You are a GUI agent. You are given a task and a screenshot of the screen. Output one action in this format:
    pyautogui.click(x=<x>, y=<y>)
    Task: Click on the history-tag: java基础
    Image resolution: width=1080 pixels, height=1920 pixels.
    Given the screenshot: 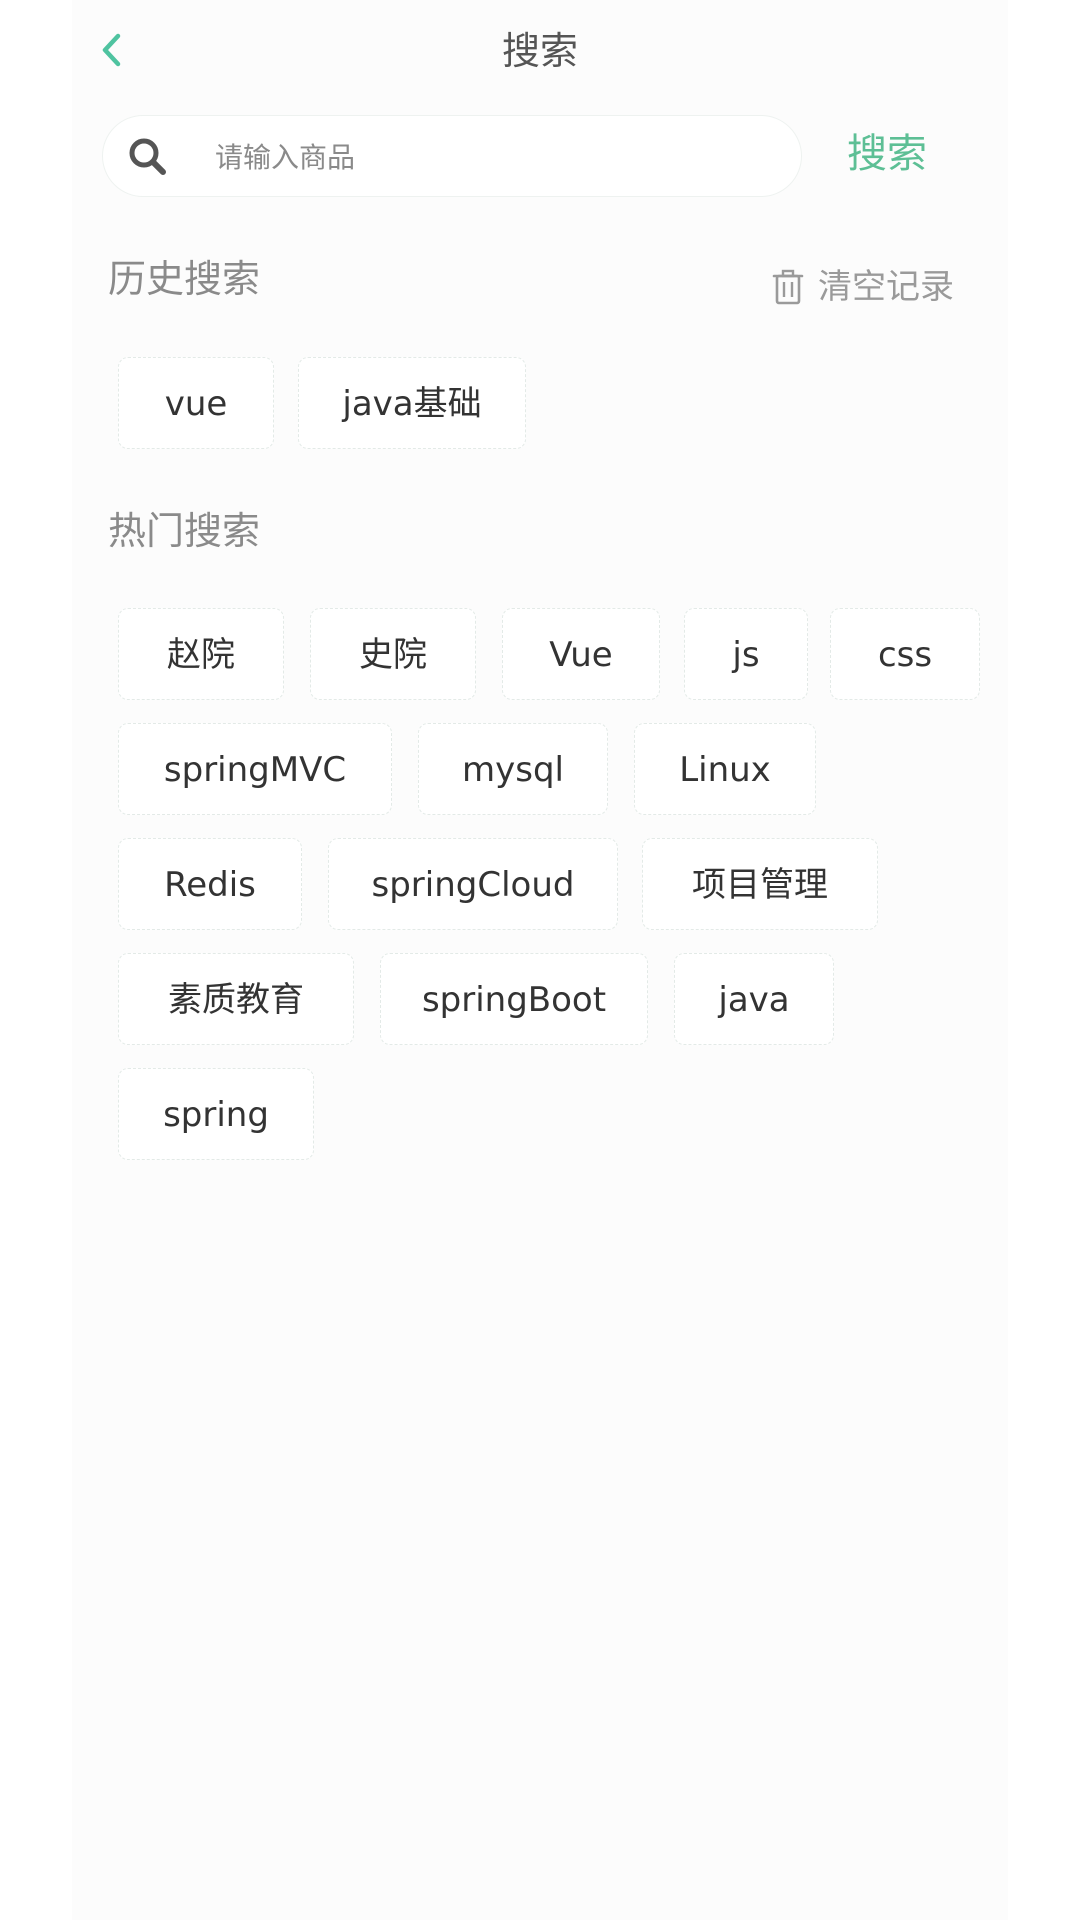 What is the action you would take?
    pyautogui.click(x=412, y=403)
    